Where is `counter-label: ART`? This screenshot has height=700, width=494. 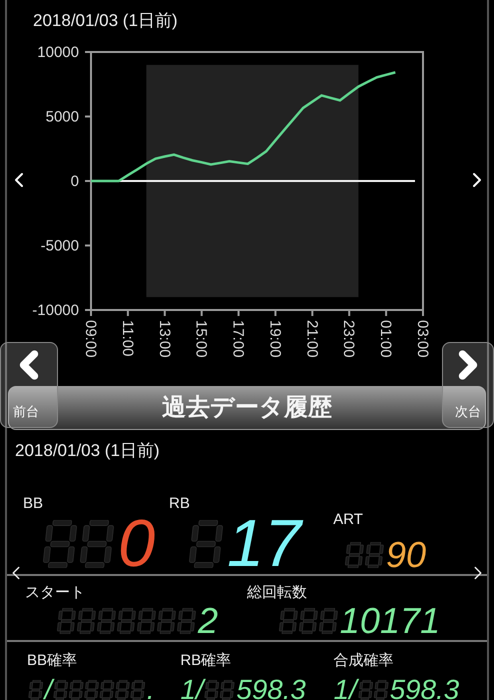
counter-label: ART is located at coordinates (348, 520).